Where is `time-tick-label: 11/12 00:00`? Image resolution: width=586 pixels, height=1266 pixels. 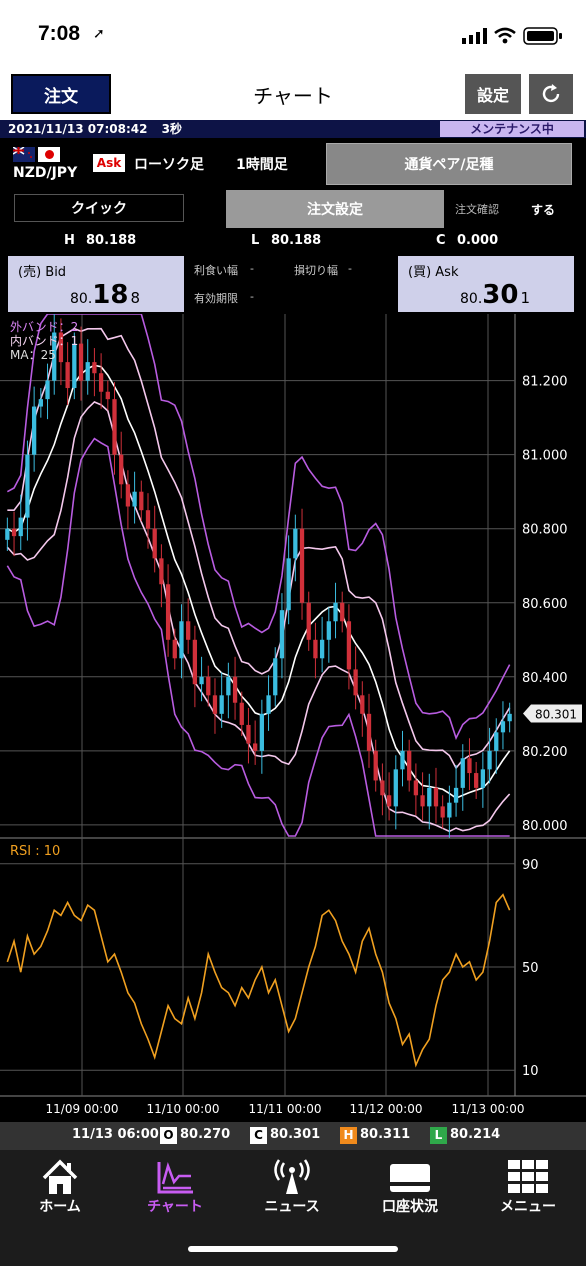 time-tick-label: 11/12 00:00 is located at coordinates (386, 1109).